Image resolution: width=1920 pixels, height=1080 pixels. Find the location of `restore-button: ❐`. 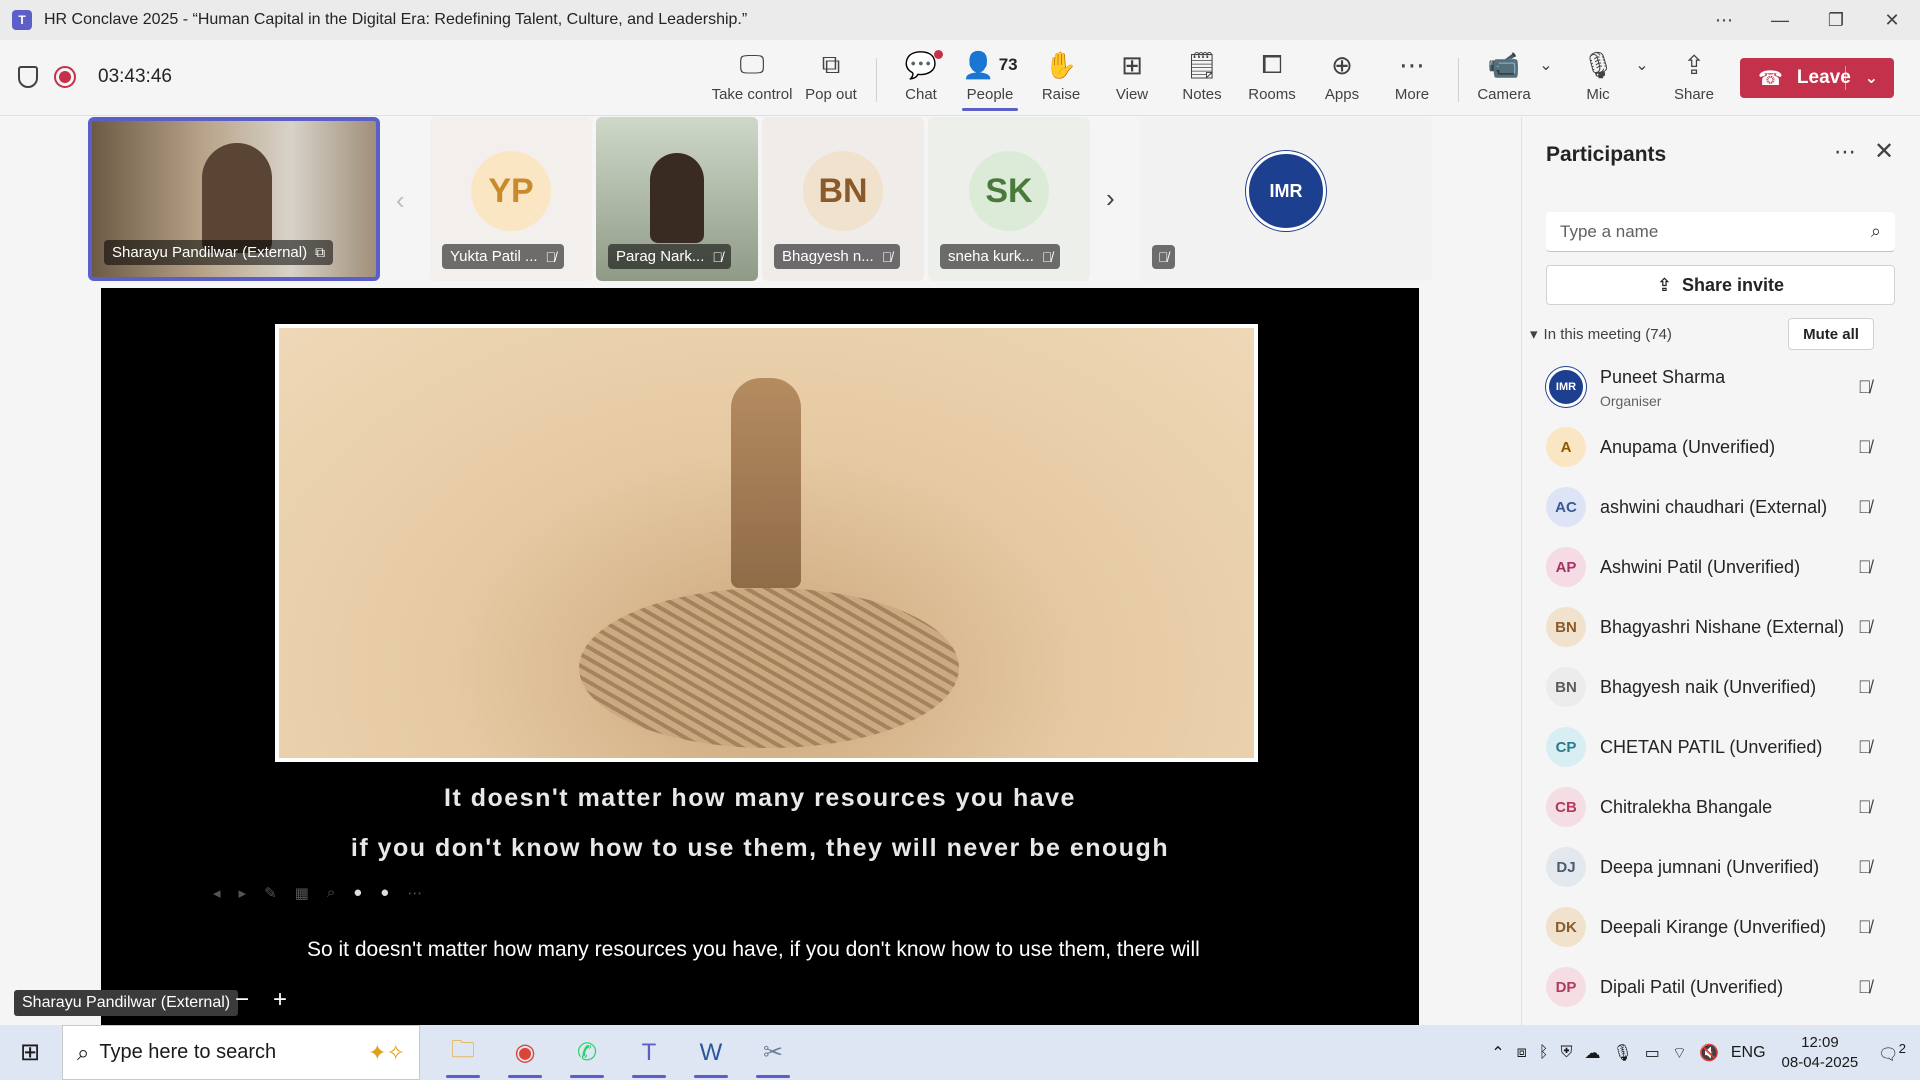

restore-button: ❐ is located at coordinates (1836, 20).